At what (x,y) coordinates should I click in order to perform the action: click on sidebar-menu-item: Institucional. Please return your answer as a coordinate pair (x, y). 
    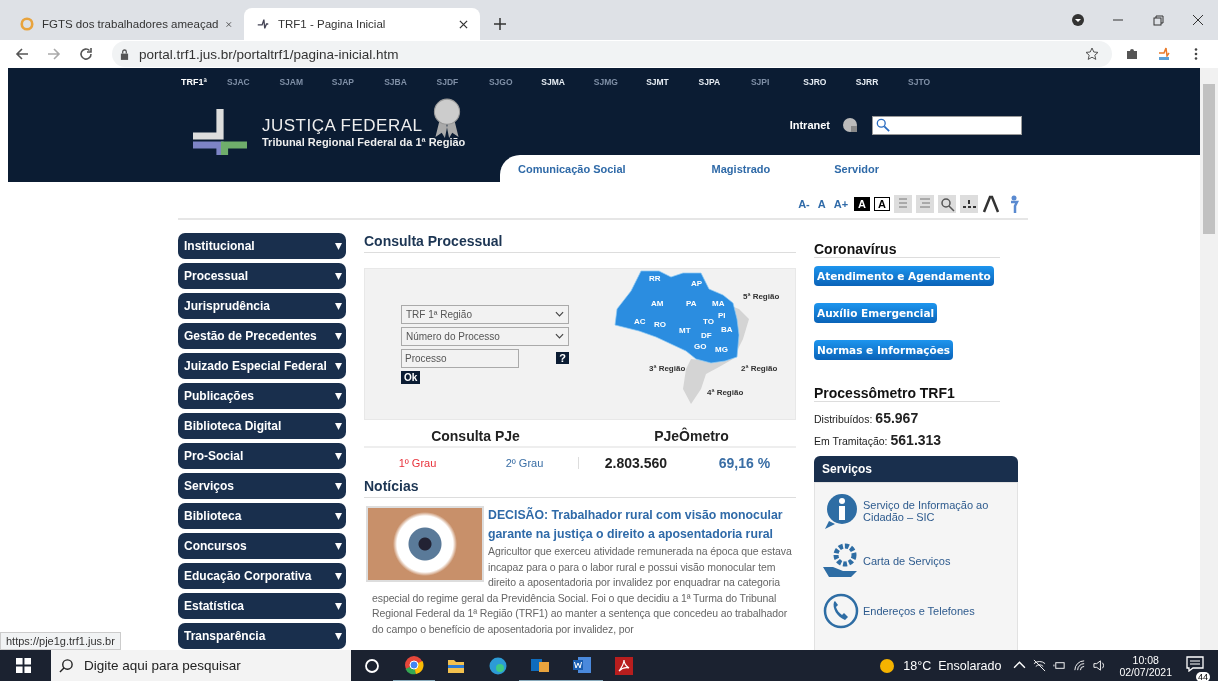
    Looking at the image, I should click on (262, 246).